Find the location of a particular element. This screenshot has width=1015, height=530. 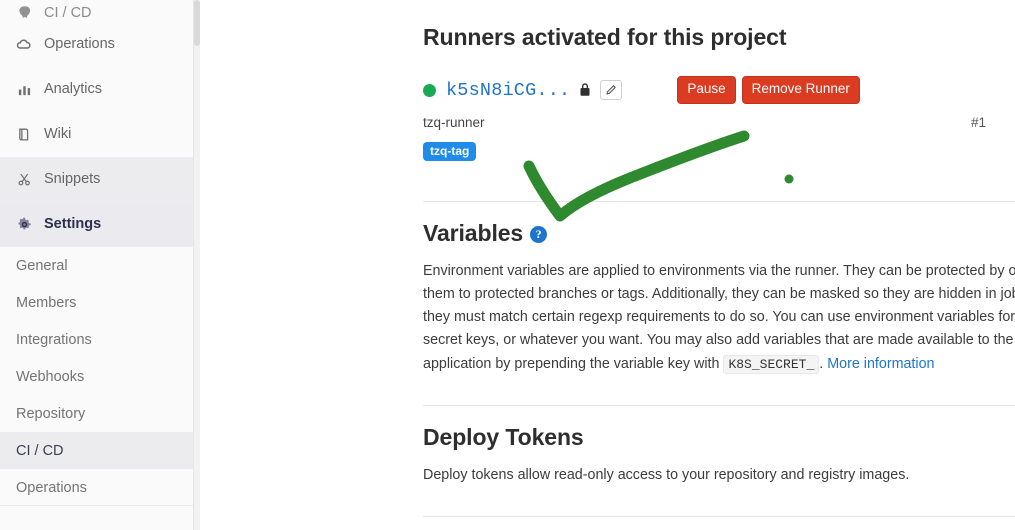

deploy-tokens-heading: Deploy Tokens is located at coordinates (503, 436).